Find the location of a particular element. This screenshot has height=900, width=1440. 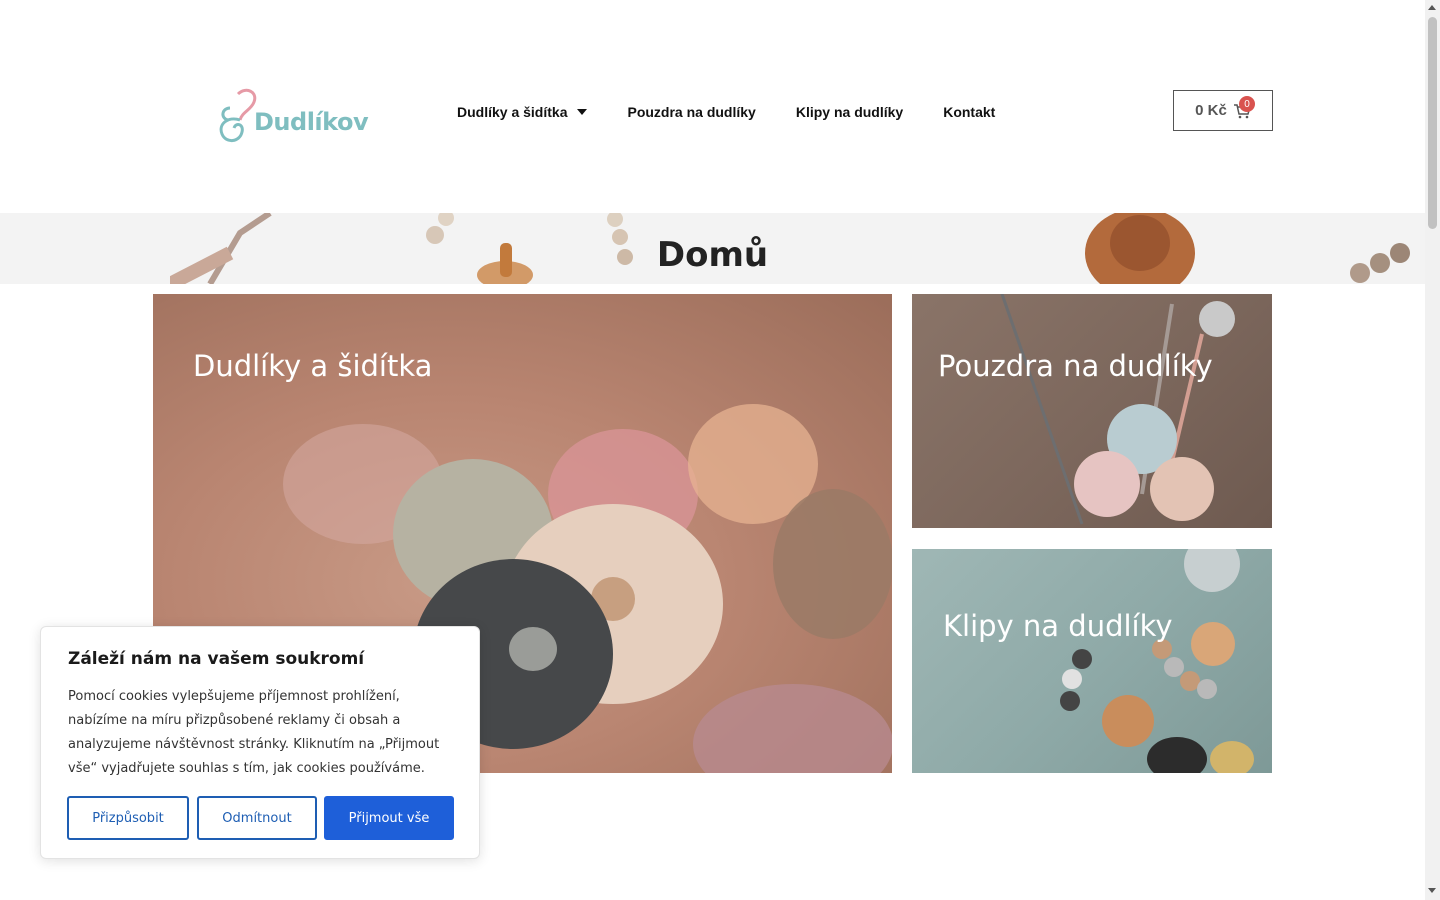

logo: Dudlíkov is located at coordinates (292, 117).